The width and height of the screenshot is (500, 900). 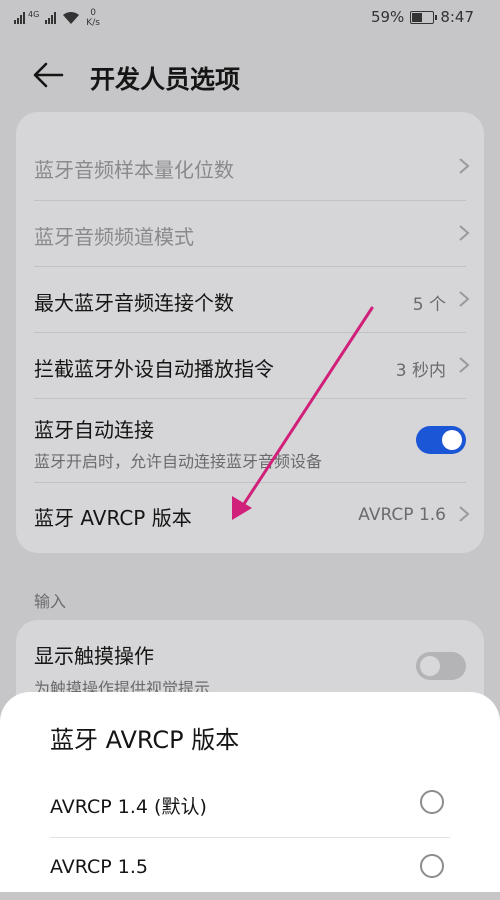 I want to click on setting-value: 3 秒内, so click(x=420, y=371).